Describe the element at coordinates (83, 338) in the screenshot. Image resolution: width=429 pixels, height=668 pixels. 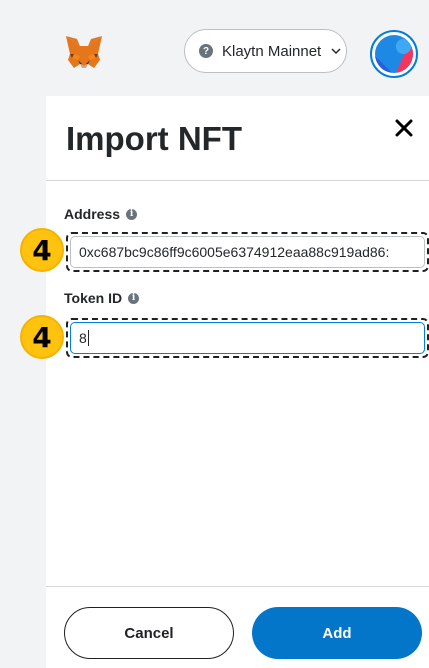
I see `token-id-input-value: 8` at that location.